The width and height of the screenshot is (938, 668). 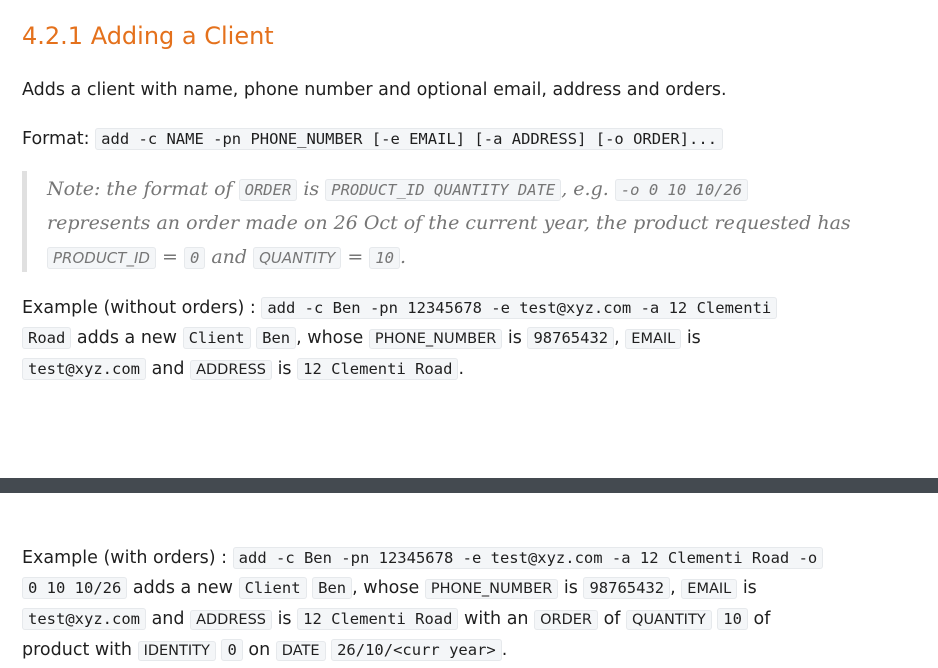 I want to click on example2-label: Example (with orders) :, so click(x=125, y=558).